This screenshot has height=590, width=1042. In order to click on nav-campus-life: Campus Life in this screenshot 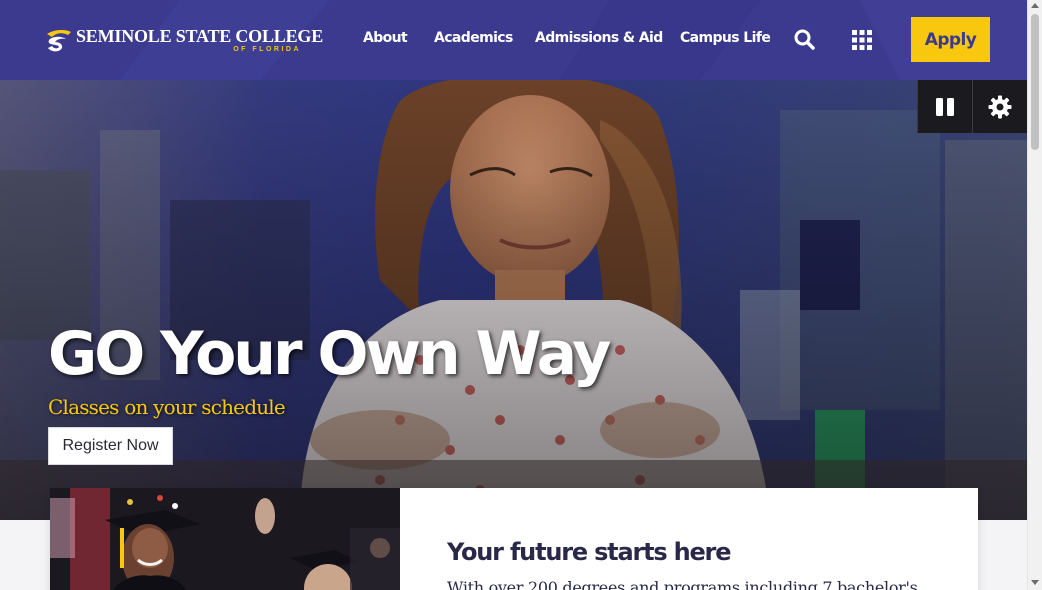, I will do `click(725, 38)`.